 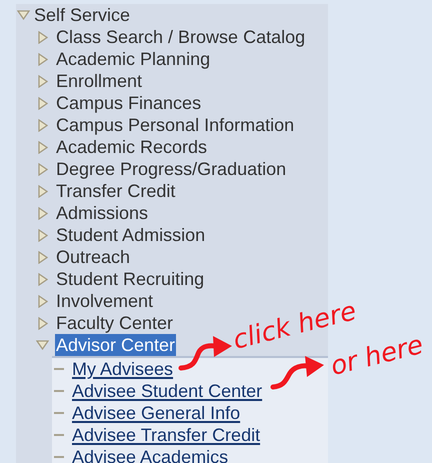 I want to click on menu-link: Advisee General Info, so click(x=156, y=413).